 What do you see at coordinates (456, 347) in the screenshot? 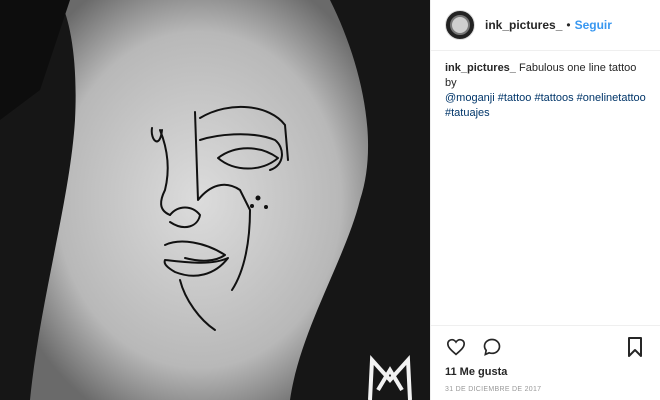
I see `heart-icon` at bounding box center [456, 347].